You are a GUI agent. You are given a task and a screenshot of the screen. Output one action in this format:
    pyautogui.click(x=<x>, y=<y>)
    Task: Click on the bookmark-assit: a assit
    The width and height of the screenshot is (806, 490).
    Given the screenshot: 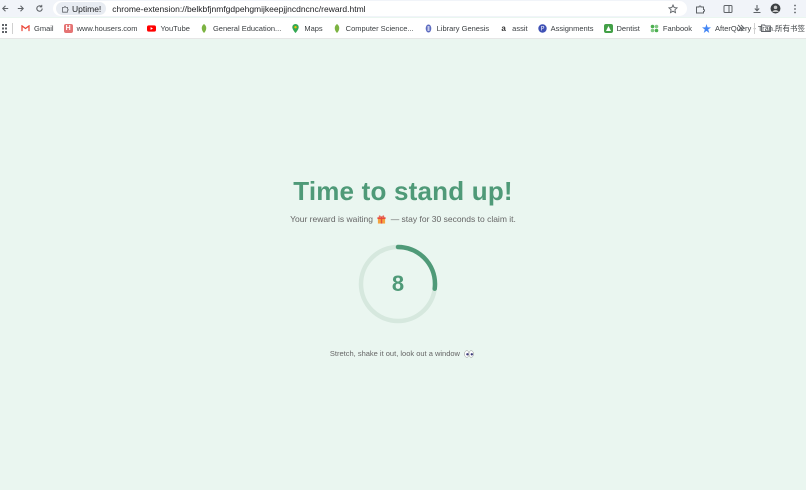 What is the action you would take?
    pyautogui.click(x=513, y=28)
    